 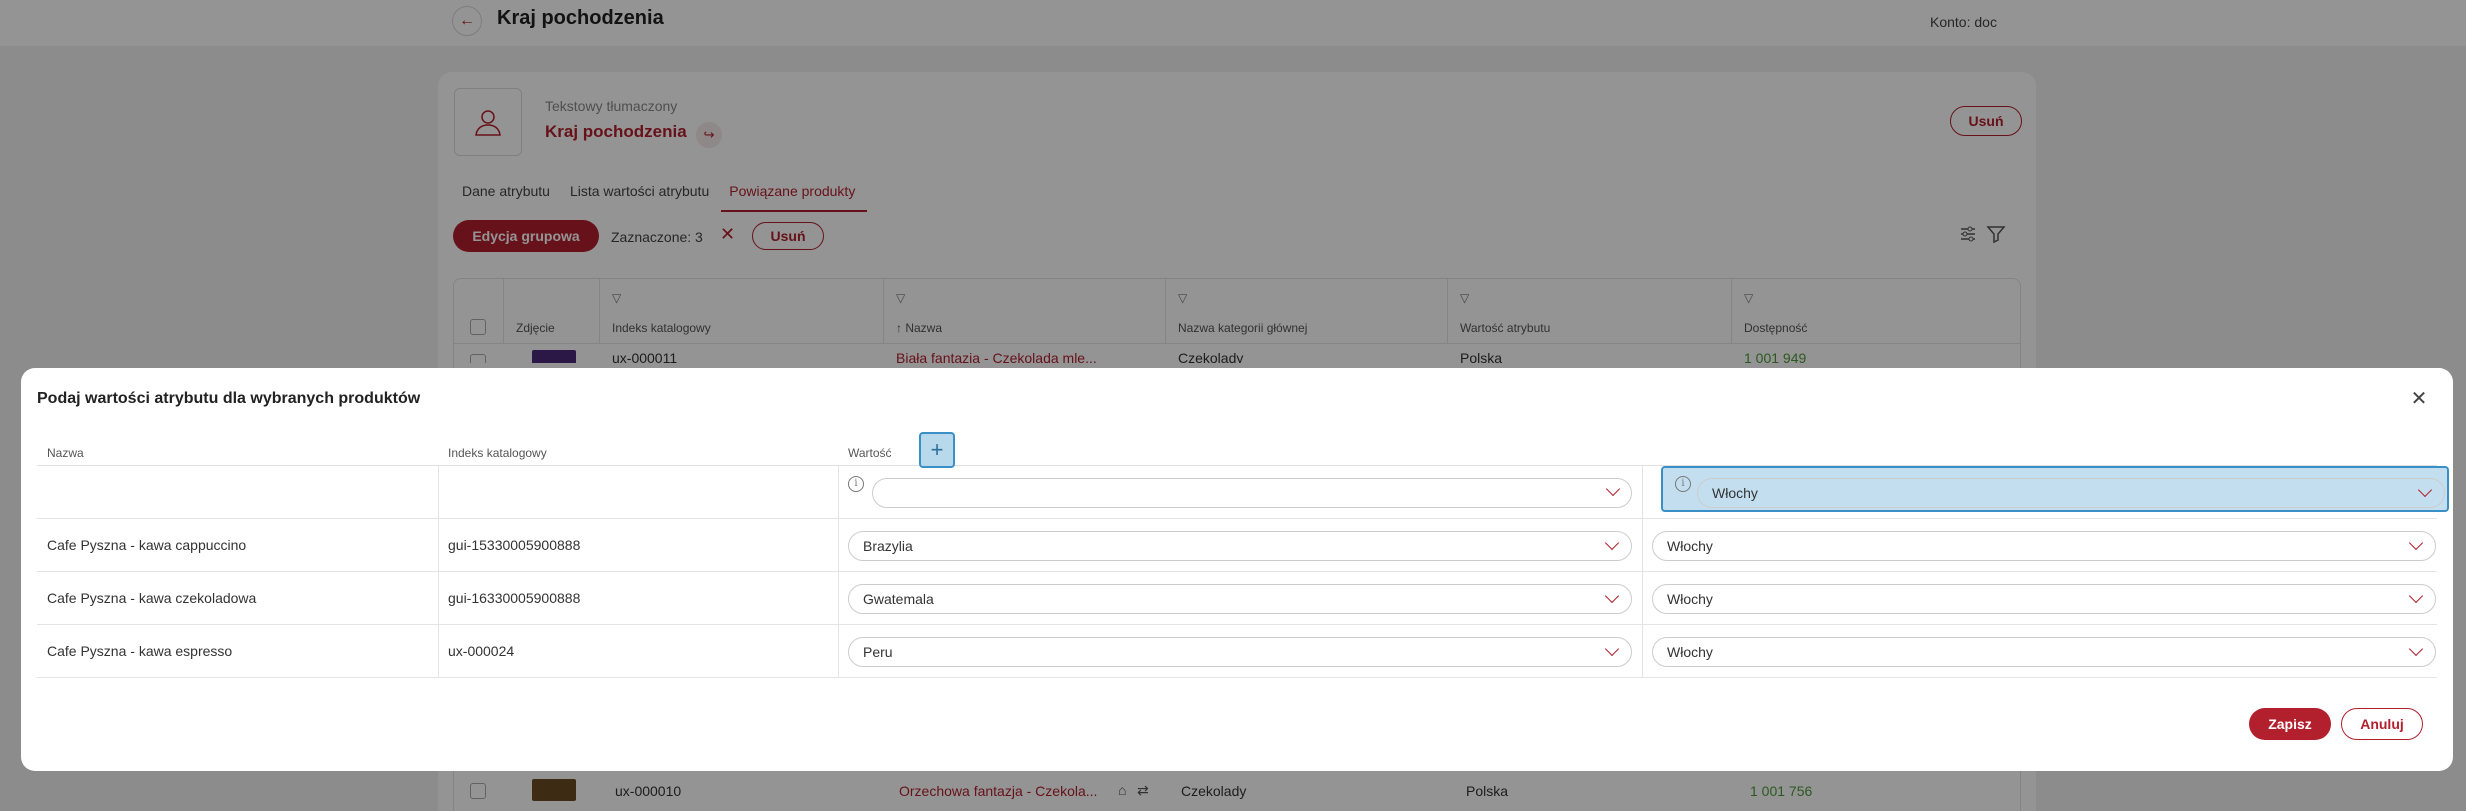 What do you see at coordinates (2382, 724) in the screenshot?
I see `cancel-button: Anuluj` at bounding box center [2382, 724].